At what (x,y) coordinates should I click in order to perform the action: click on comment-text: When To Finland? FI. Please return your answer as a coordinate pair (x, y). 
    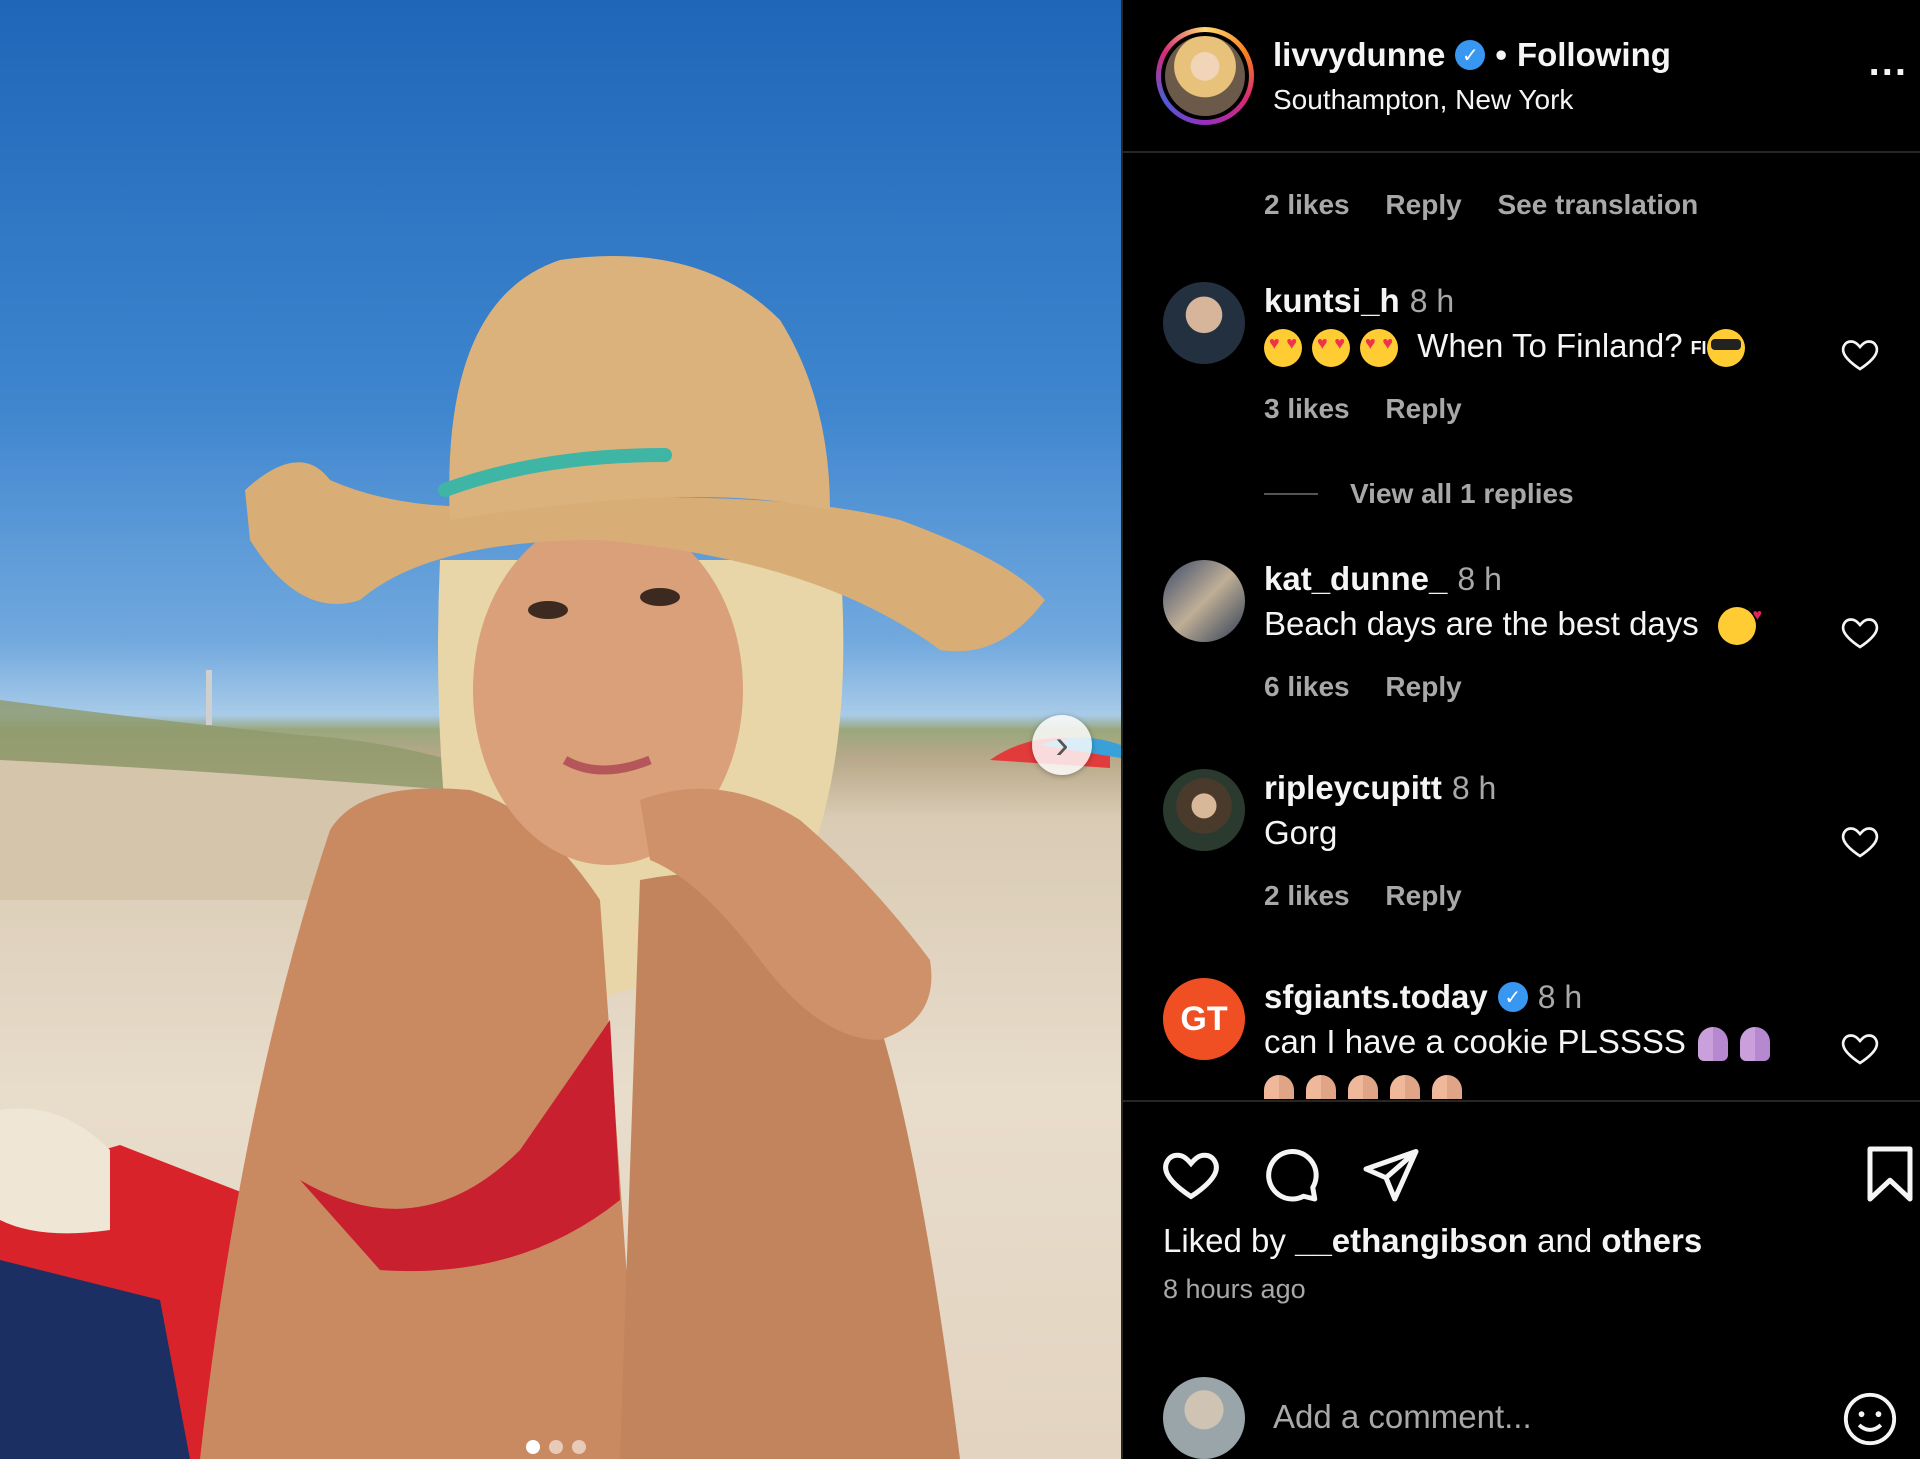
    Looking at the image, I should click on (1509, 347).